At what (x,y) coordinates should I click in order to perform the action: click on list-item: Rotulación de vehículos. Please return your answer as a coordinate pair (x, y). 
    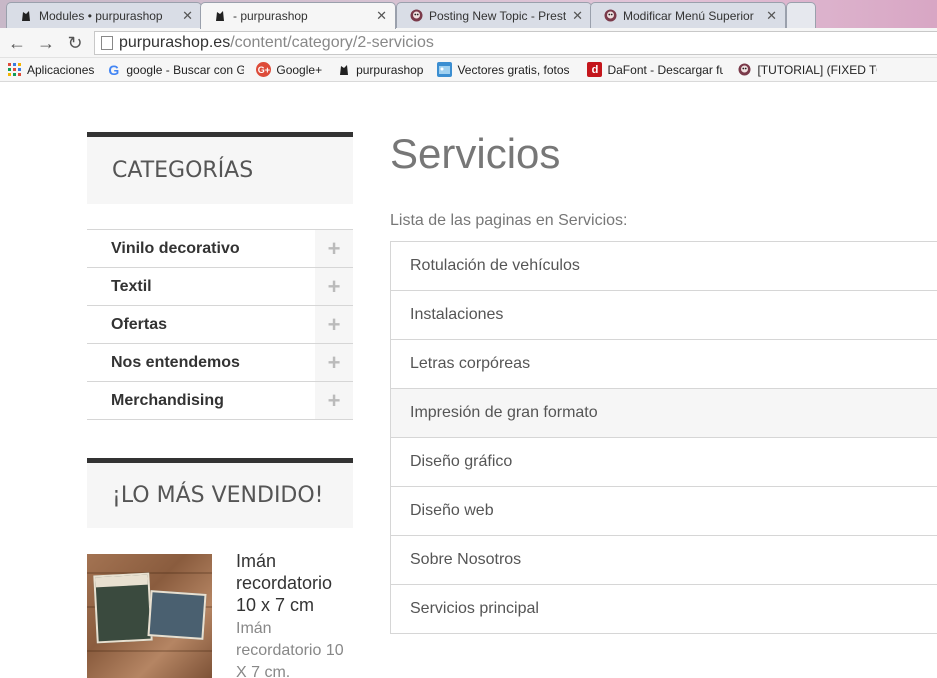
    Looking at the image, I should click on (664, 266).